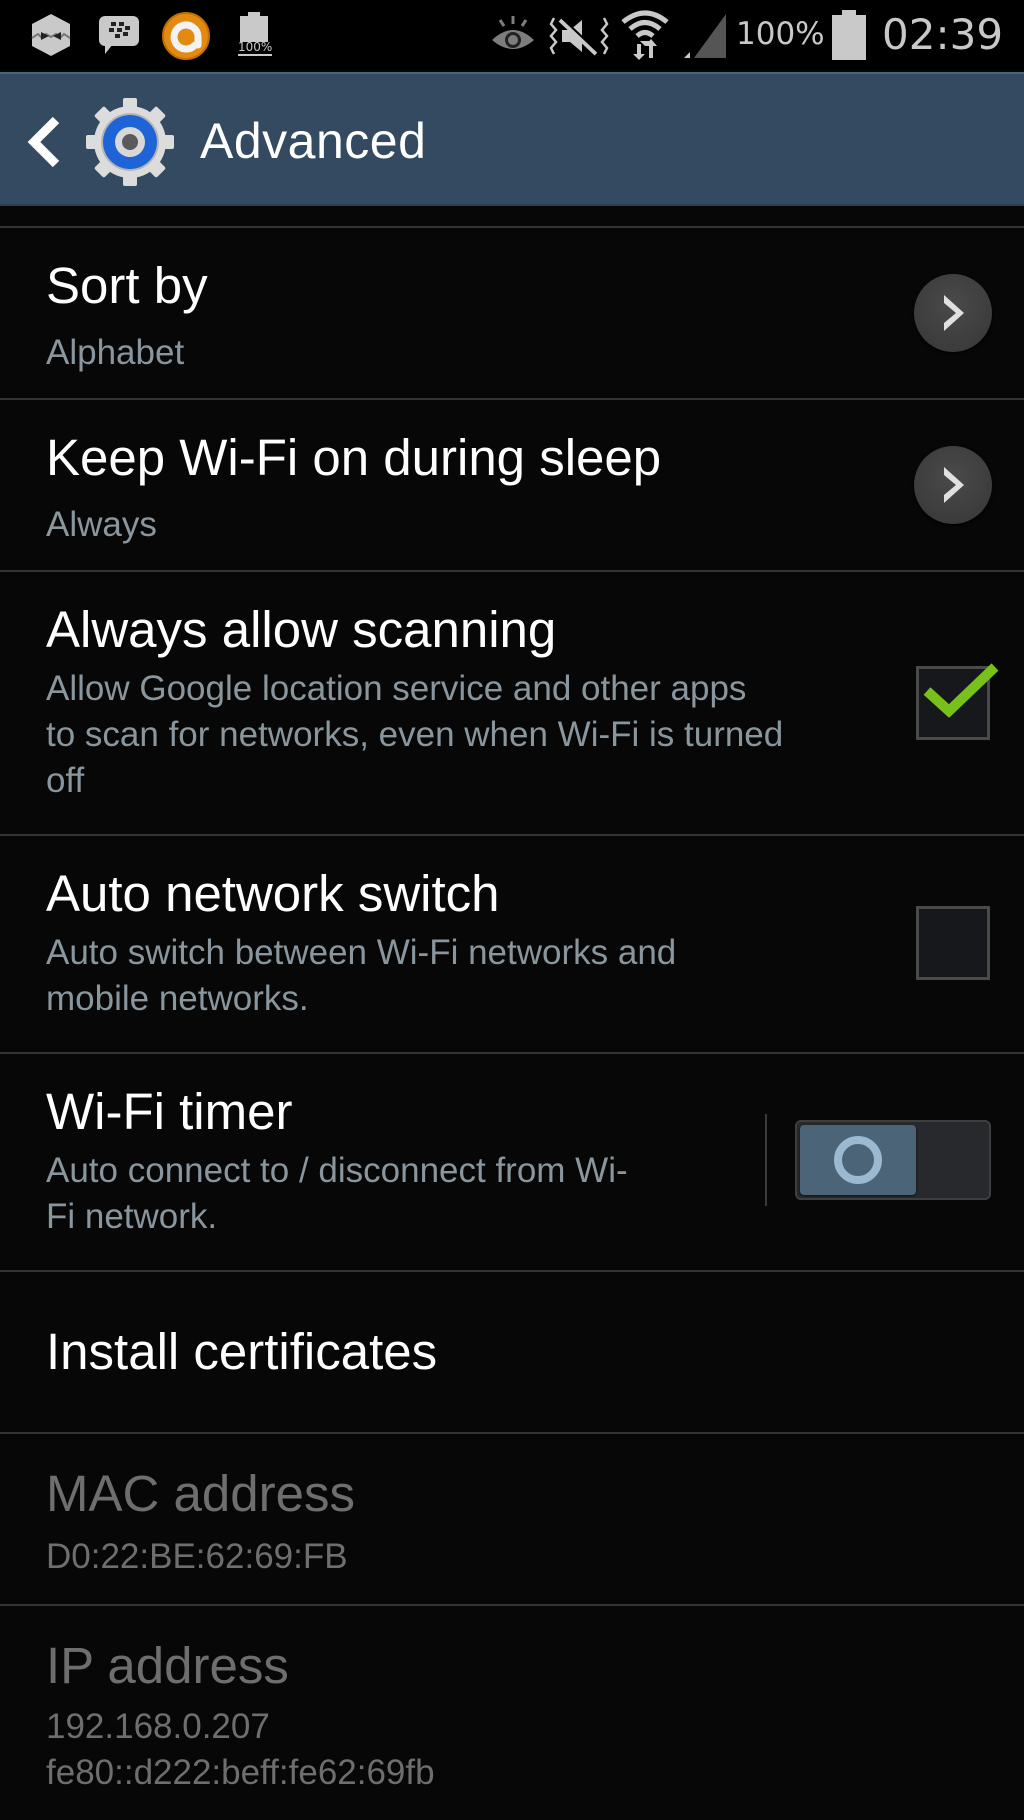 Image resolution: width=1024 pixels, height=1820 pixels. I want to click on hexagon-face-icon, so click(51, 35).